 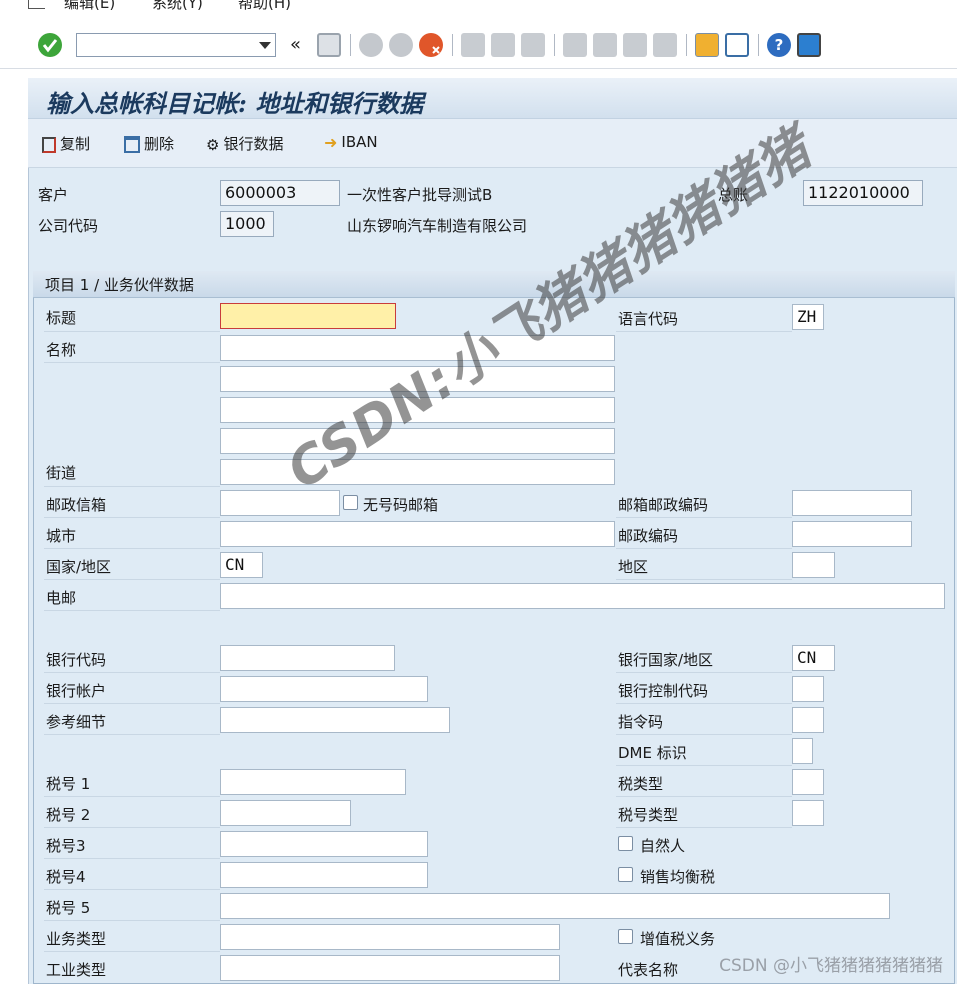 What do you see at coordinates (49, 144) in the screenshot?
I see `copy-icon` at bounding box center [49, 144].